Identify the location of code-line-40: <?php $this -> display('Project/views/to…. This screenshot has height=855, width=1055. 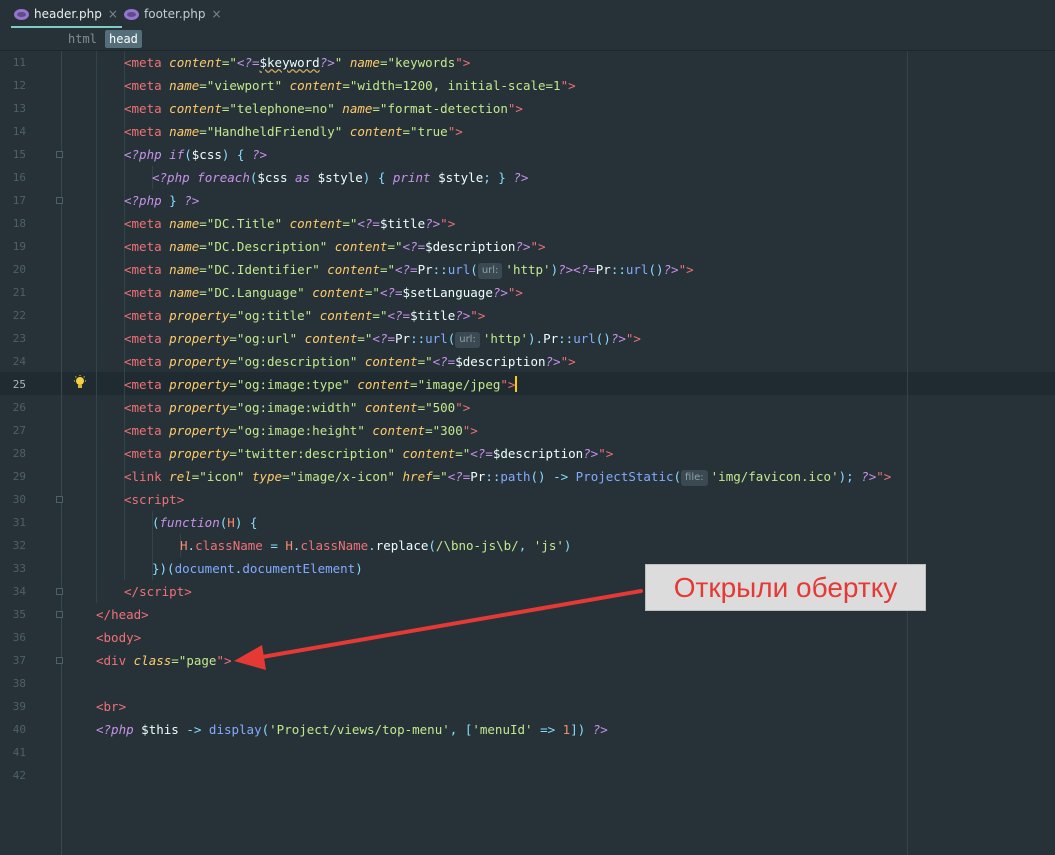
(352, 729).